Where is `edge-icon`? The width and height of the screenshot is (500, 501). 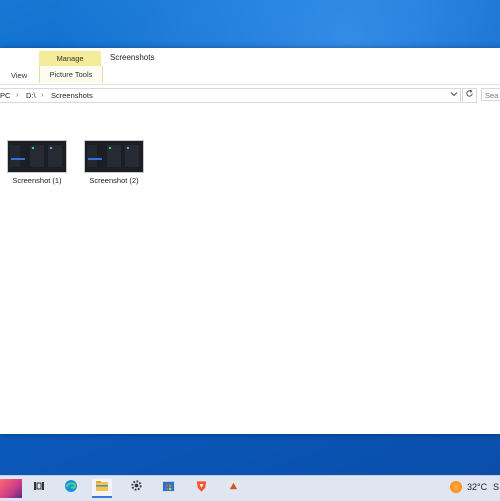
edge-icon is located at coordinates (71, 488).